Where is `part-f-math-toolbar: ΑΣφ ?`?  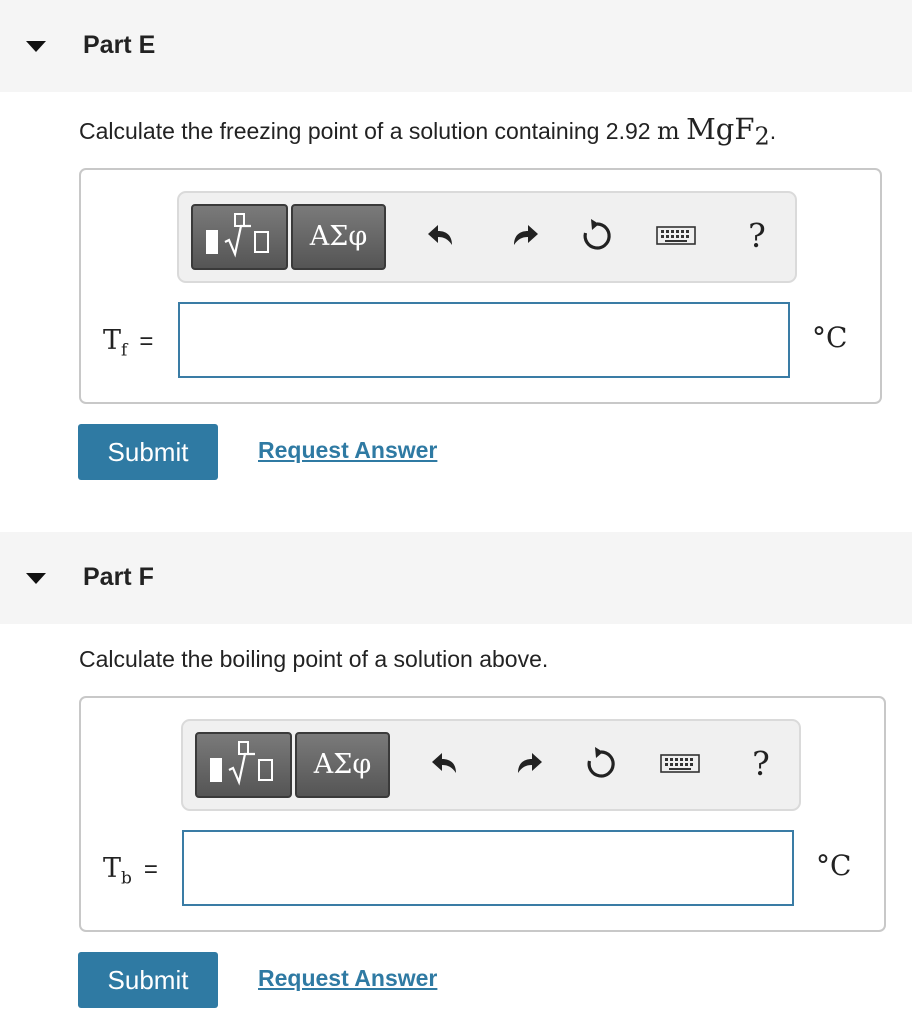
part-f-math-toolbar: ΑΣφ ? is located at coordinates (491, 765).